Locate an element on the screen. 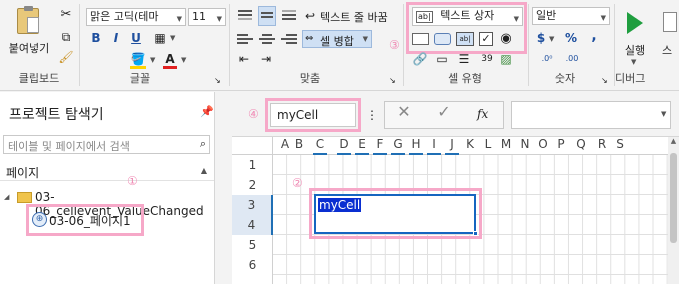  format-painter-icon: 🖌 is located at coordinates (66, 57).